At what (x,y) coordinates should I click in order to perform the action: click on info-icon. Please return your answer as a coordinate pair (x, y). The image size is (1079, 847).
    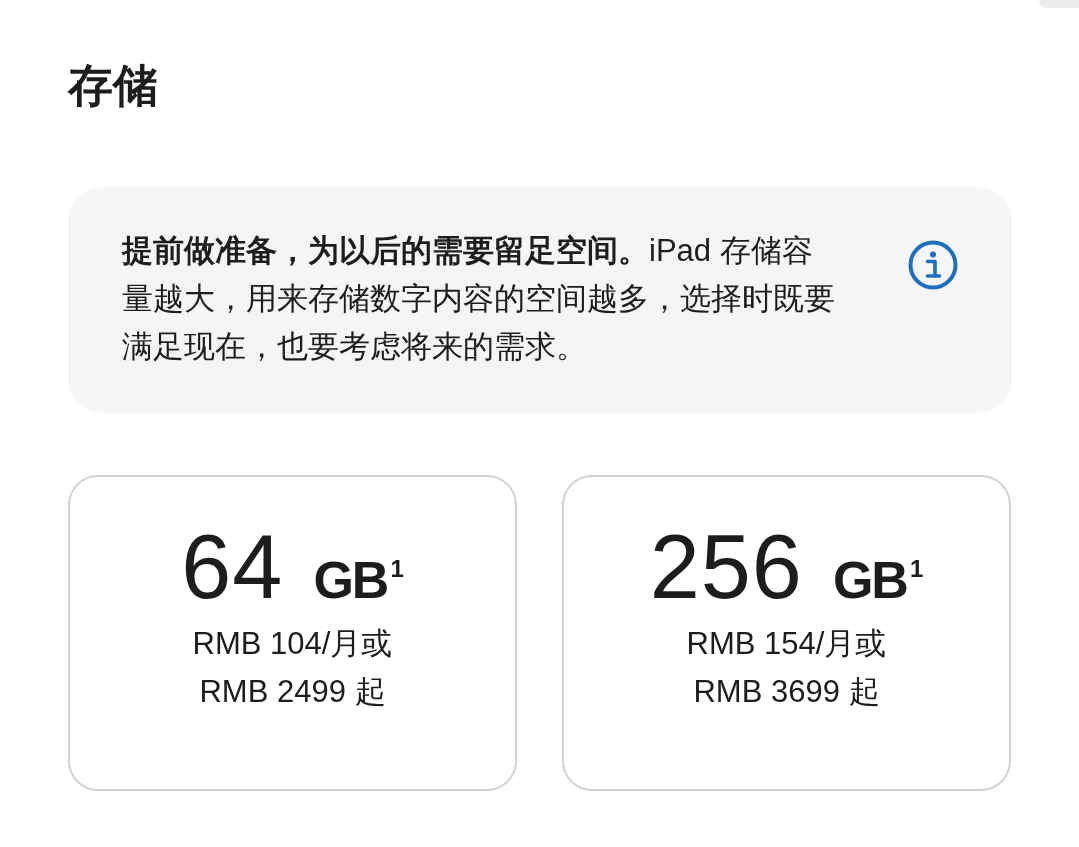
    Looking at the image, I should click on (933, 265).